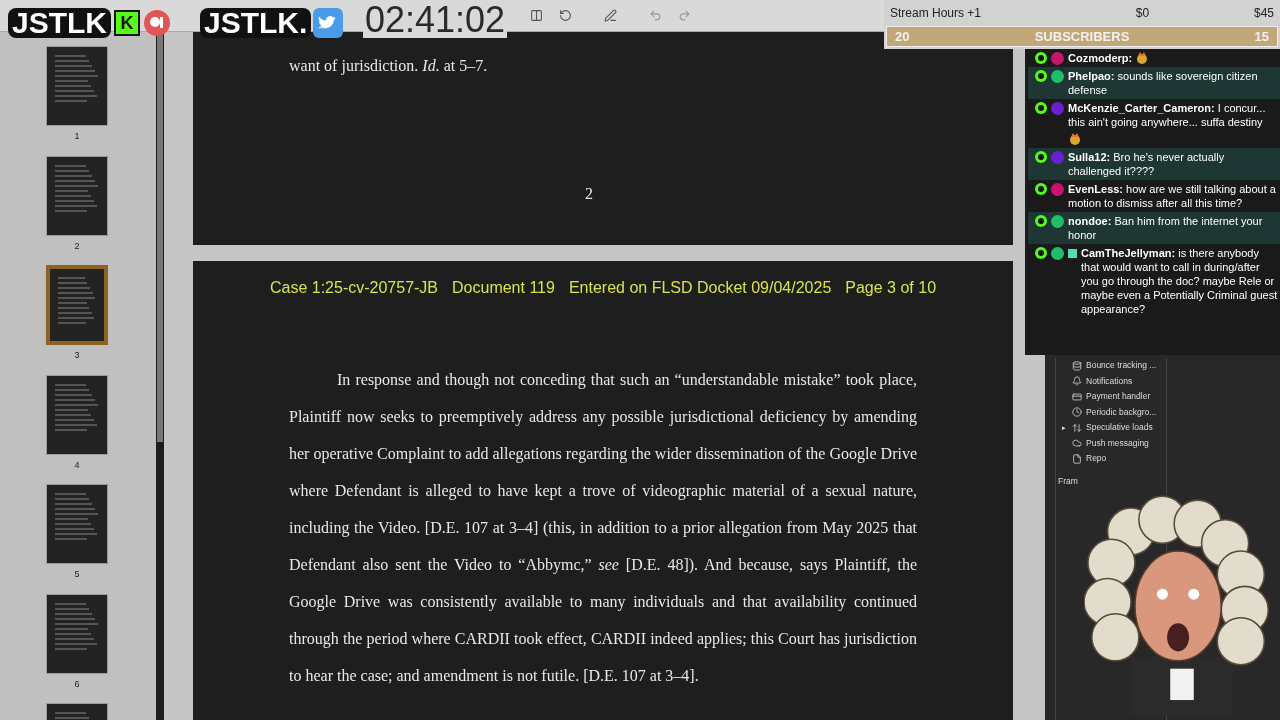  I want to click on page-number: 5, so click(77, 574).